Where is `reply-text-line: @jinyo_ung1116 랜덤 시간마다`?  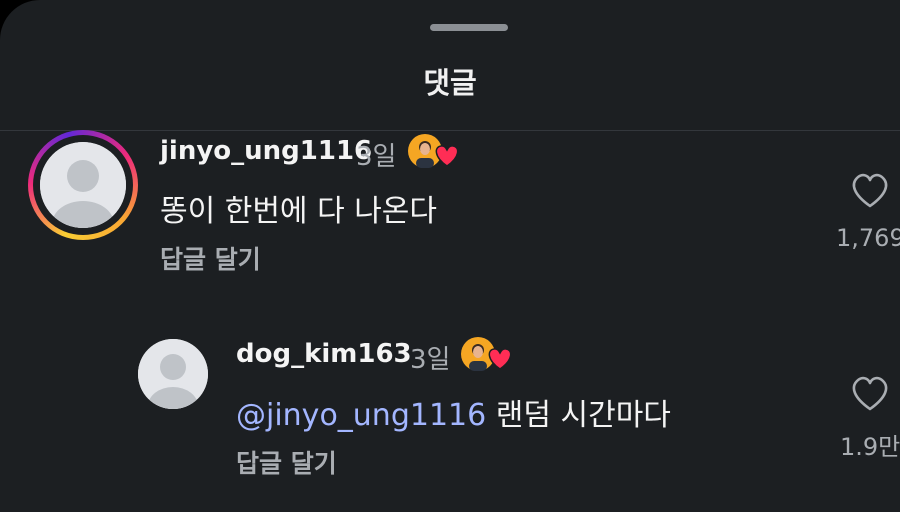
reply-text-line: @jinyo_ung1116 랜덤 시간마다 is located at coordinates (453, 412).